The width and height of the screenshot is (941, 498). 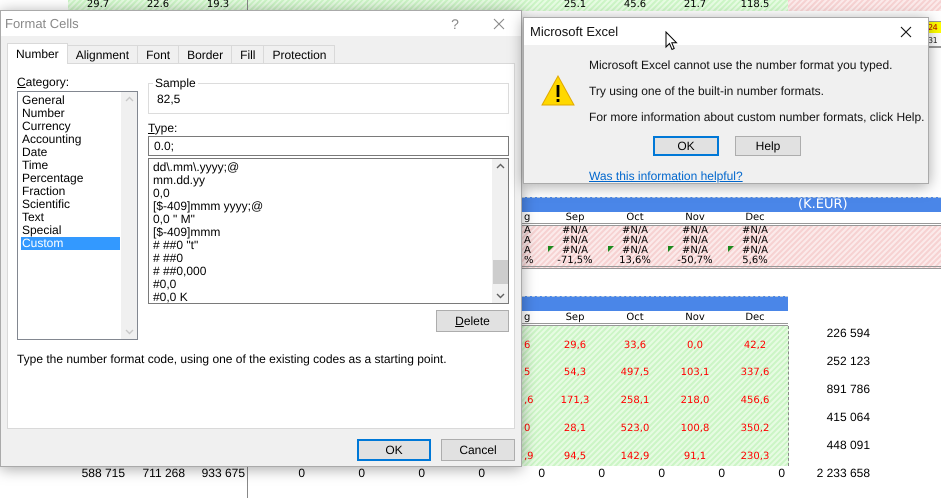 What do you see at coordinates (755, 346) in the screenshot?
I see `table-cell-text: 42,2` at bounding box center [755, 346].